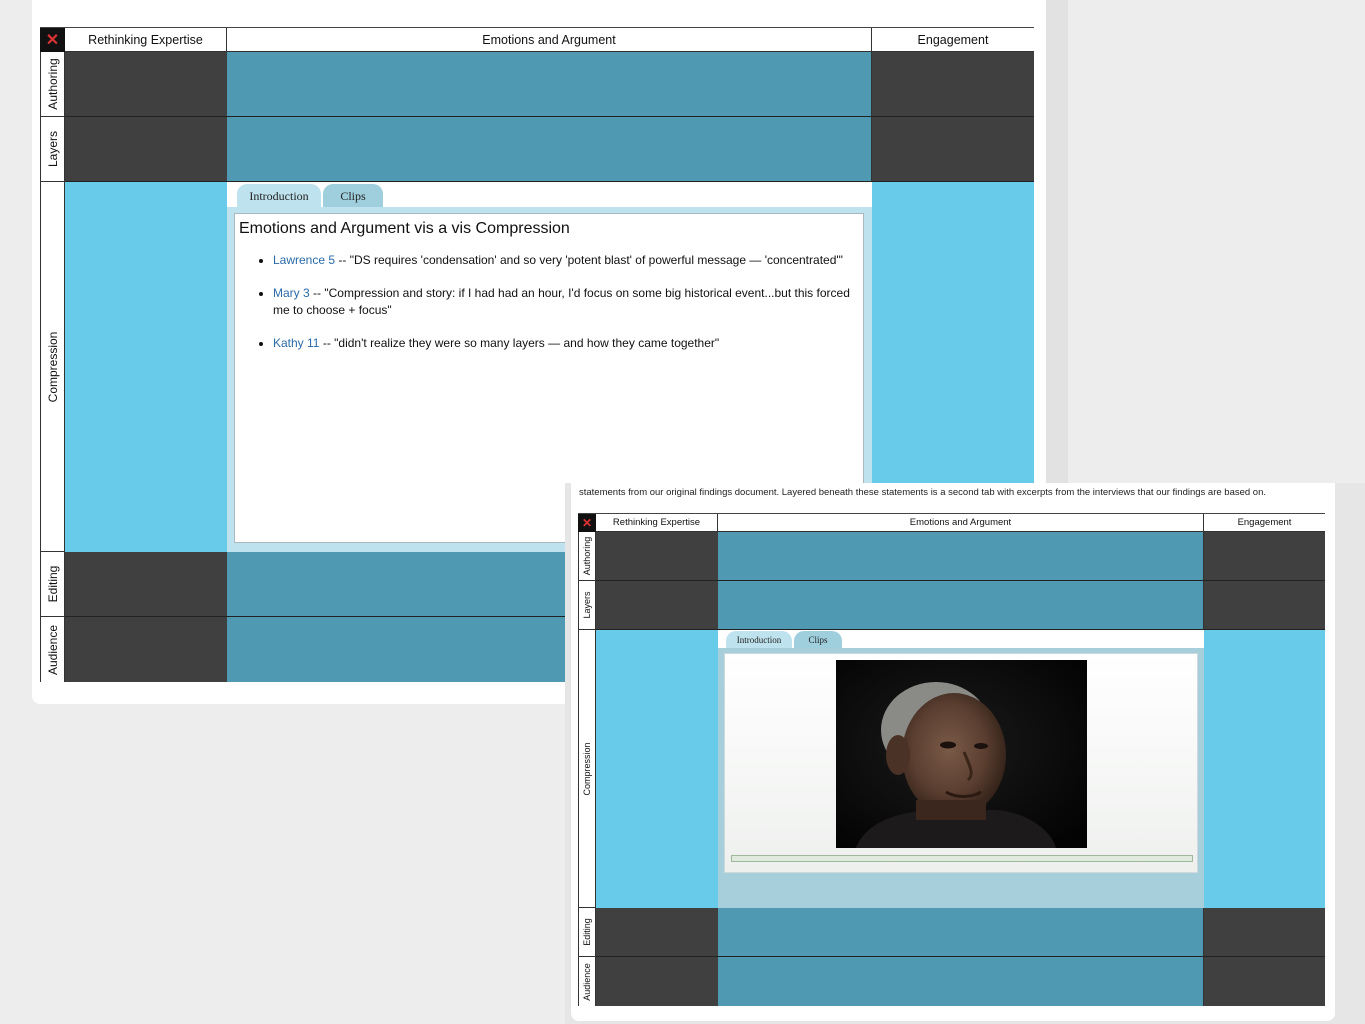  What do you see at coordinates (304, 260) in the screenshot?
I see `clip-link: Lawrence 5` at bounding box center [304, 260].